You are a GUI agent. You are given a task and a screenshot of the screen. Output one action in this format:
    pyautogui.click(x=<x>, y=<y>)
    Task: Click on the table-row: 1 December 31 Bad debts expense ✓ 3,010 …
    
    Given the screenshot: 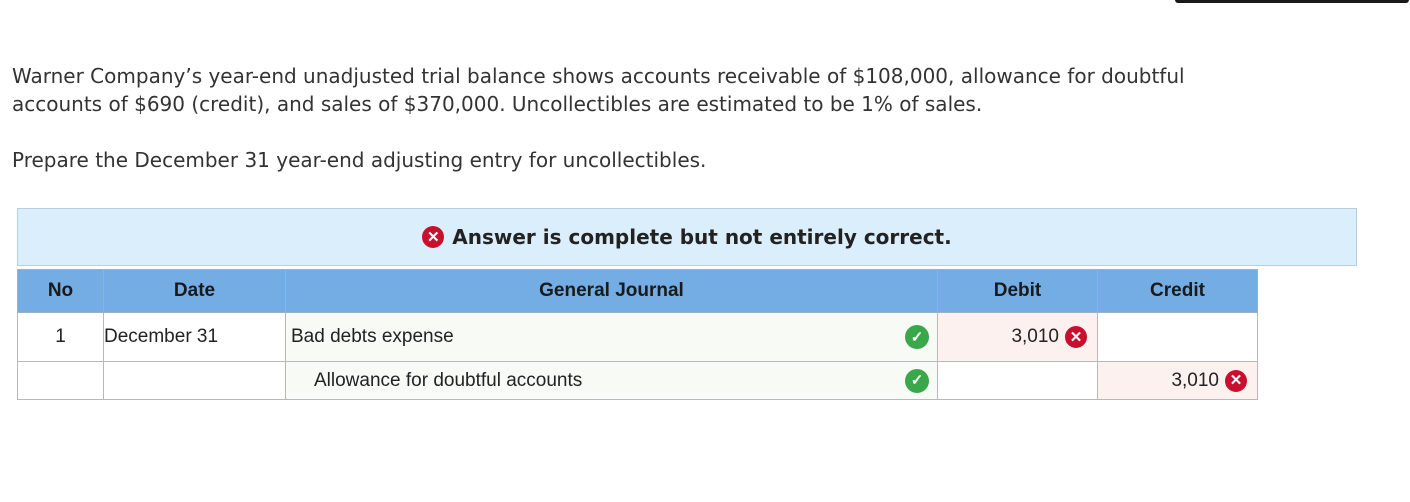 What is the action you would take?
    pyautogui.click(x=637, y=337)
    